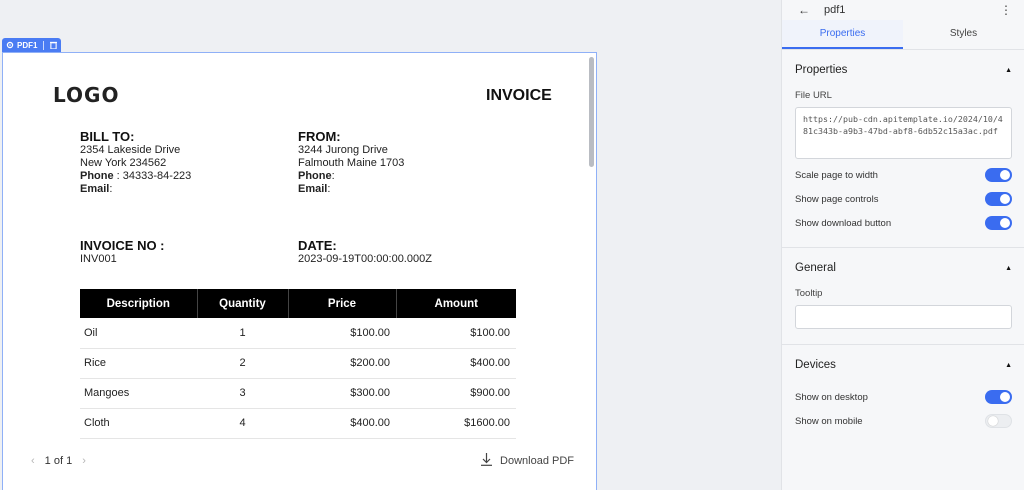  What do you see at coordinates (365, 259) in the screenshot?
I see `date-value: 2023-09-19T00:00:00.000Z` at bounding box center [365, 259].